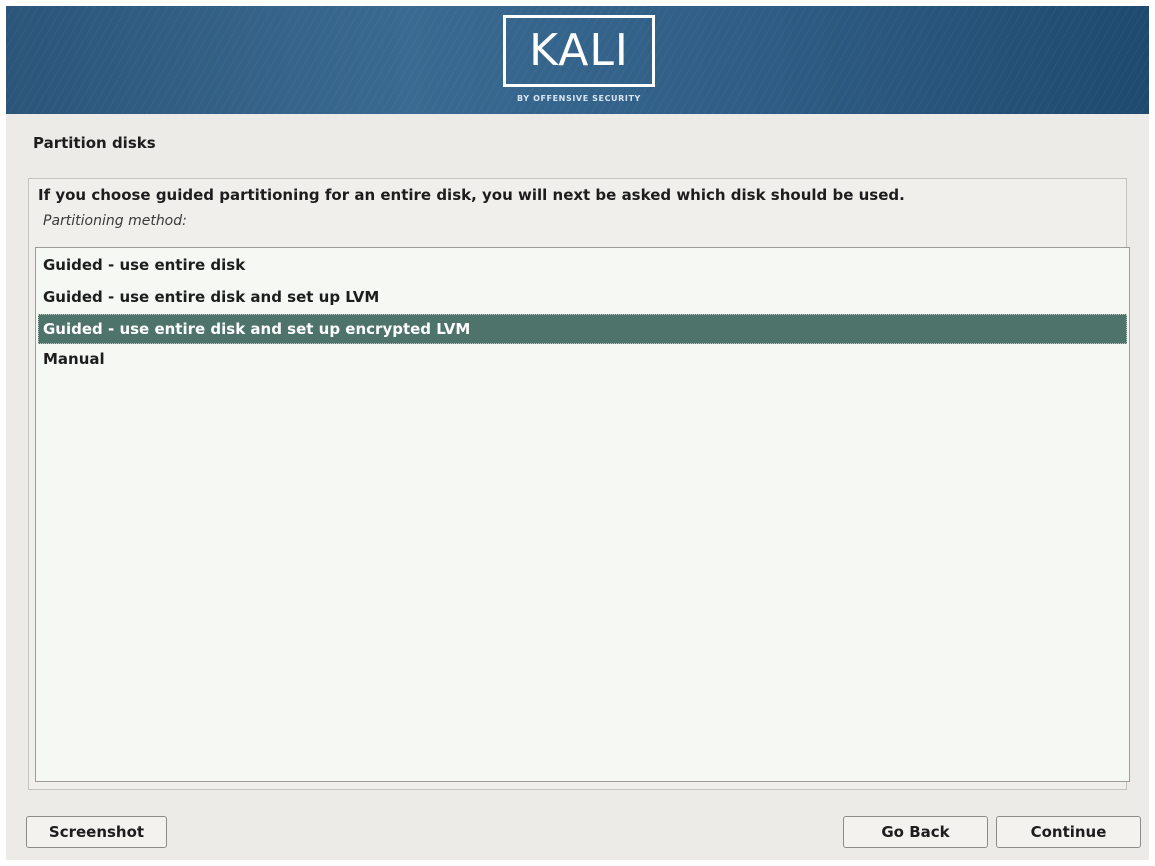  I want to click on option-guided-entire-disk: Guided - use entire disk, so click(582, 265).